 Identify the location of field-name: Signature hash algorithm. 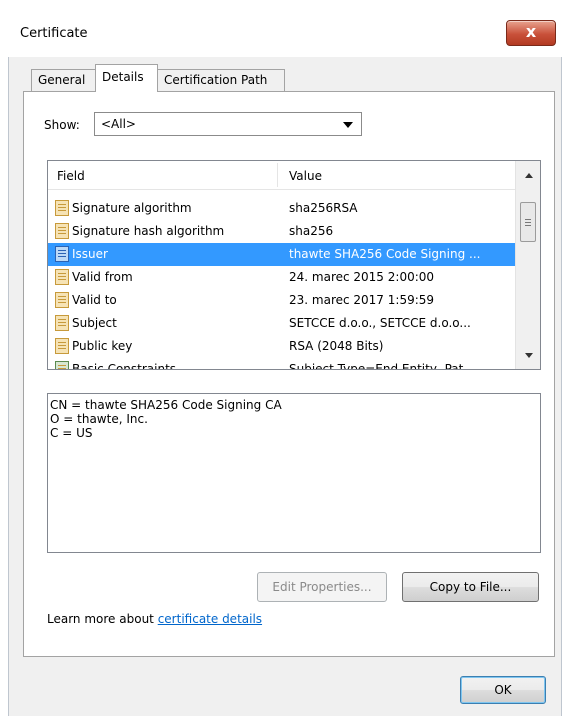
(148, 231).